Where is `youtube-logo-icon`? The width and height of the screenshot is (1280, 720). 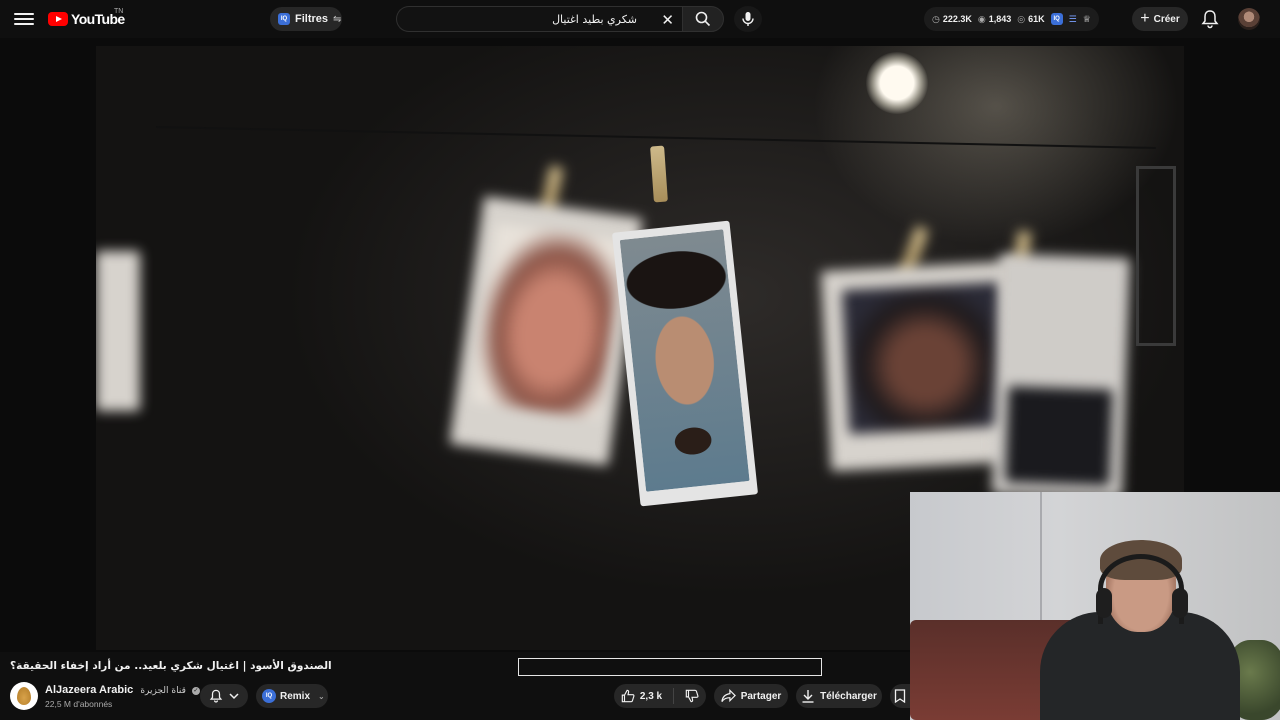 youtube-logo-icon is located at coordinates (58, 19).